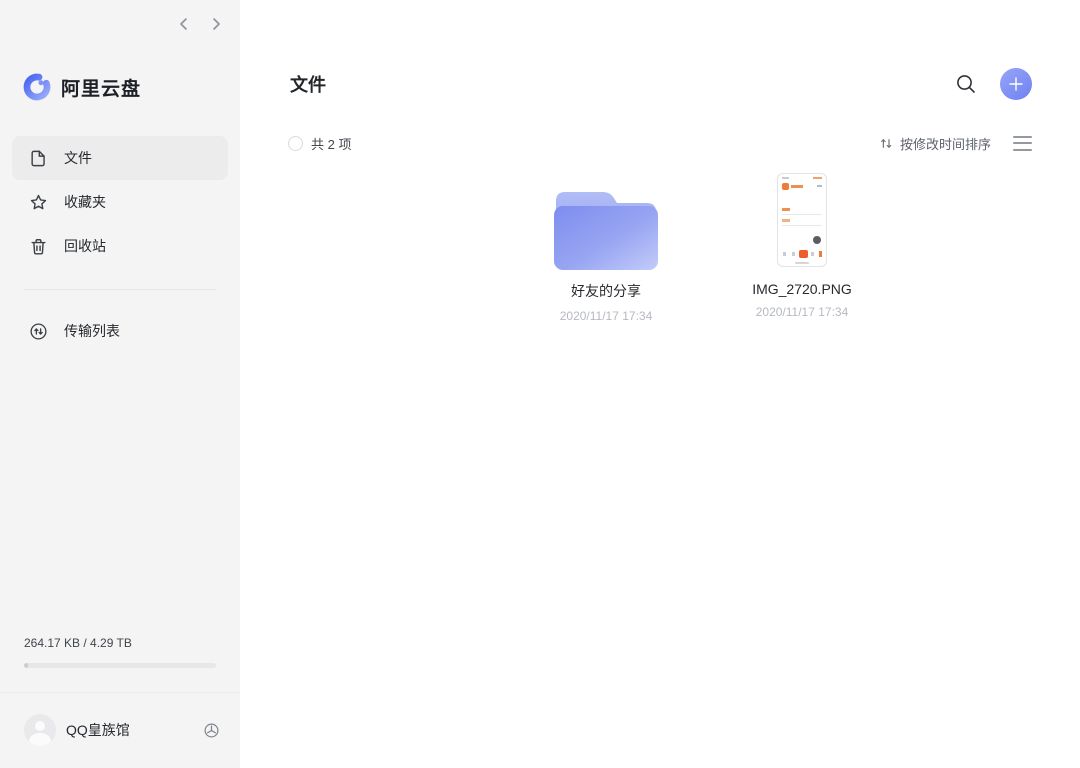 This screenshot has width=1080, height=768. What do you see at coordinates (120, 665) in the screenshot?
I see `storage-progress-bar` at bounding box center [120, 665].